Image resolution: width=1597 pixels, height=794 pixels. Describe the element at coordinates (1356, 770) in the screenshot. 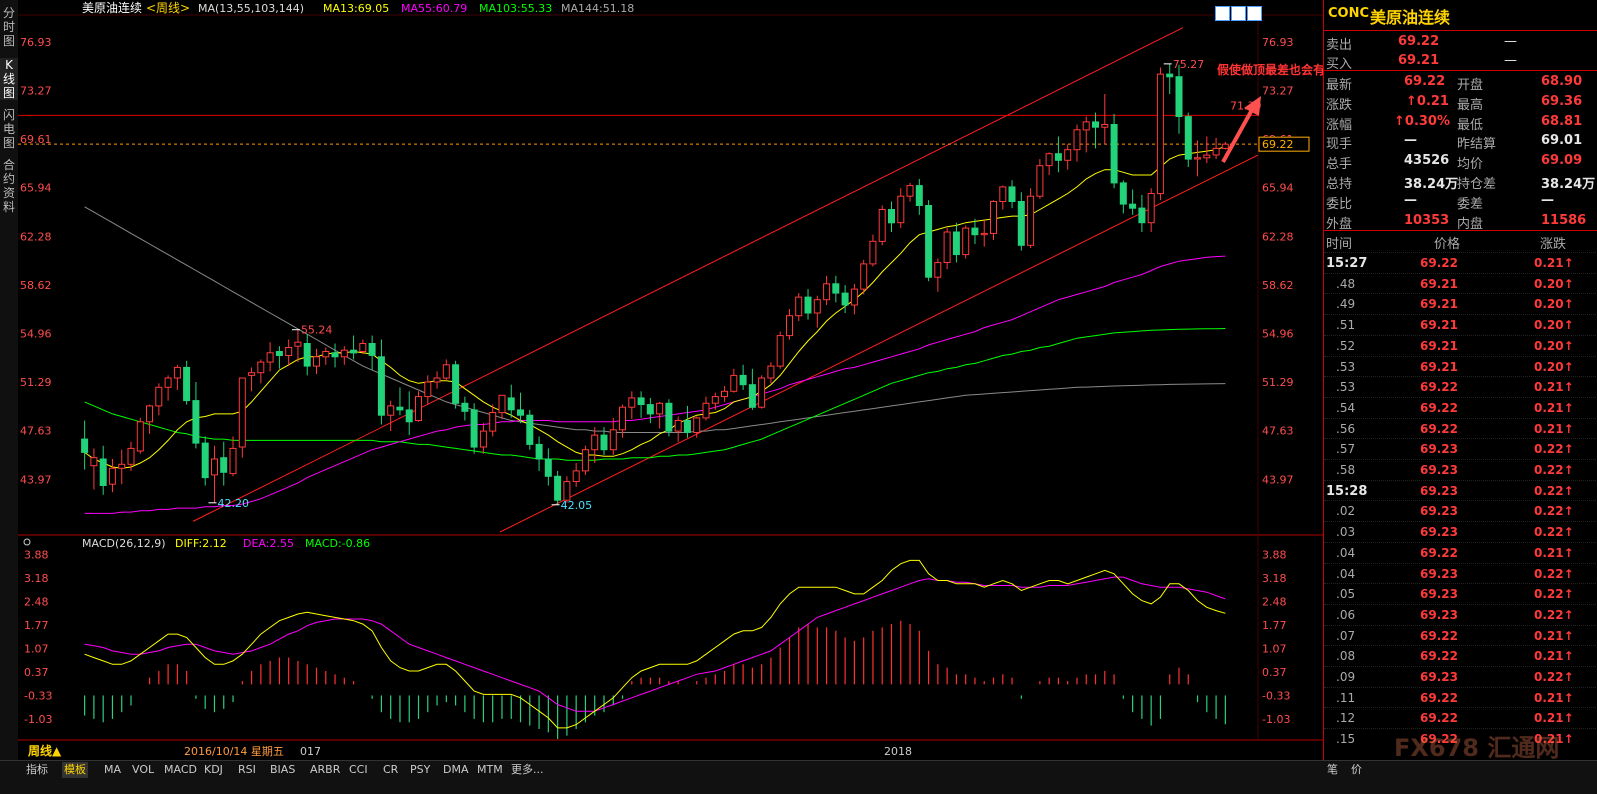

I see `tab-price: 价` at that location.